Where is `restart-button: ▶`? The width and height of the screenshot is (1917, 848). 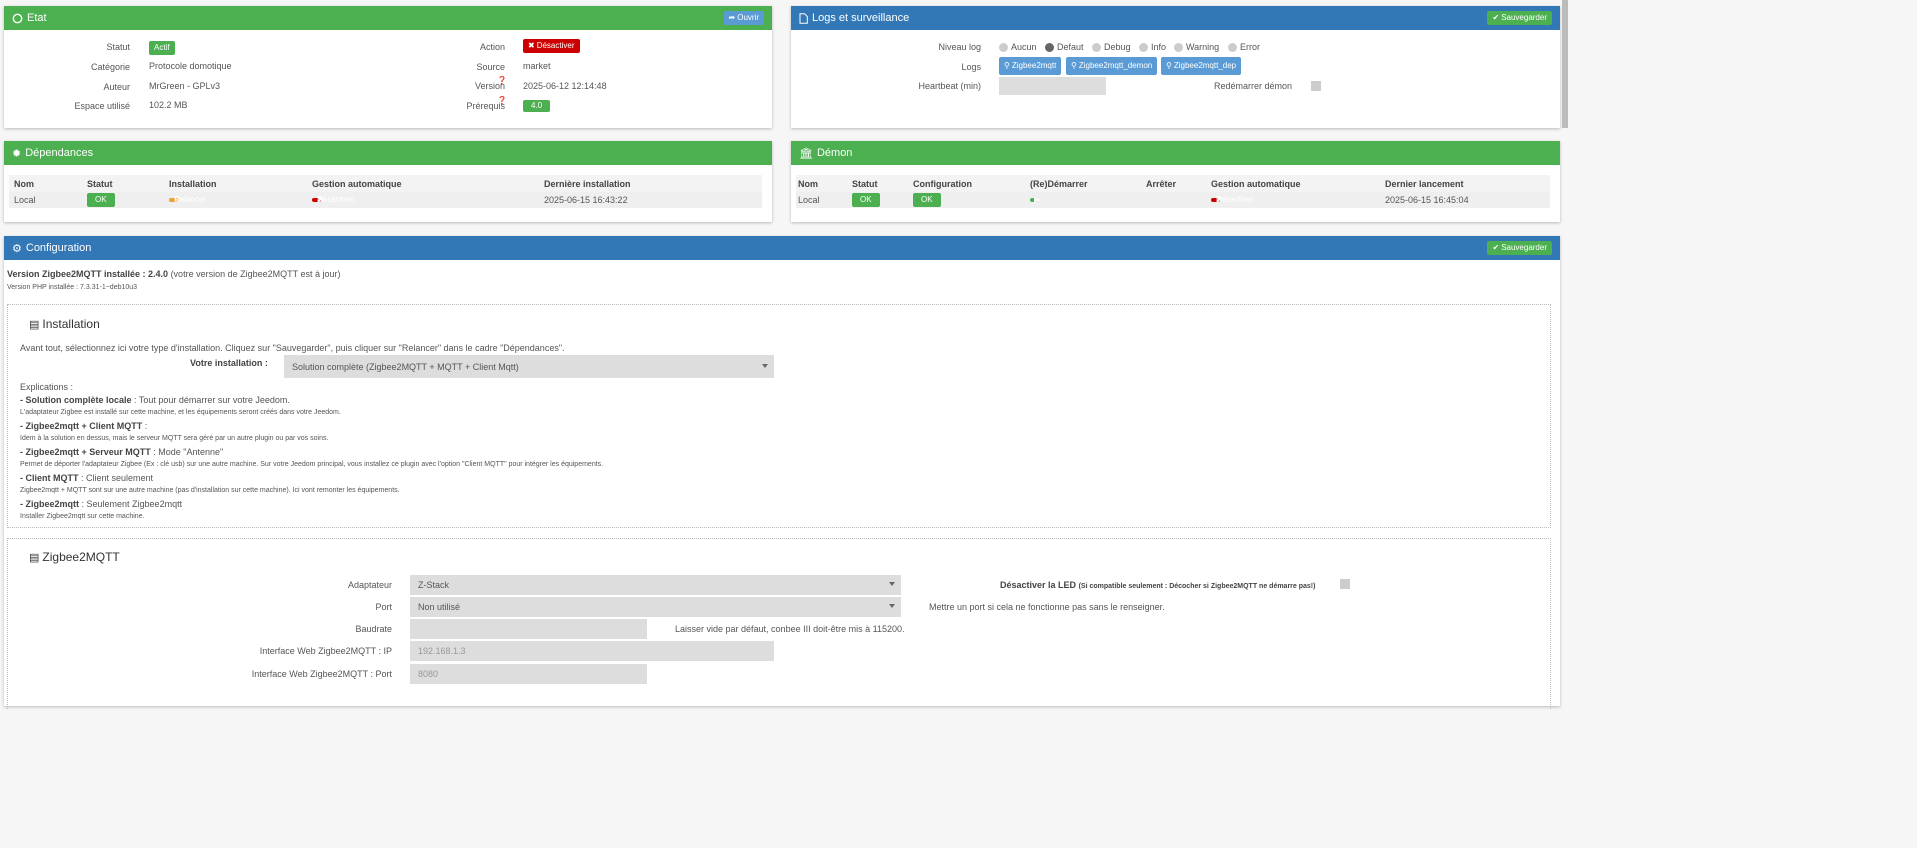 restart-button: ▶ is located at coordinates (1035, 199).